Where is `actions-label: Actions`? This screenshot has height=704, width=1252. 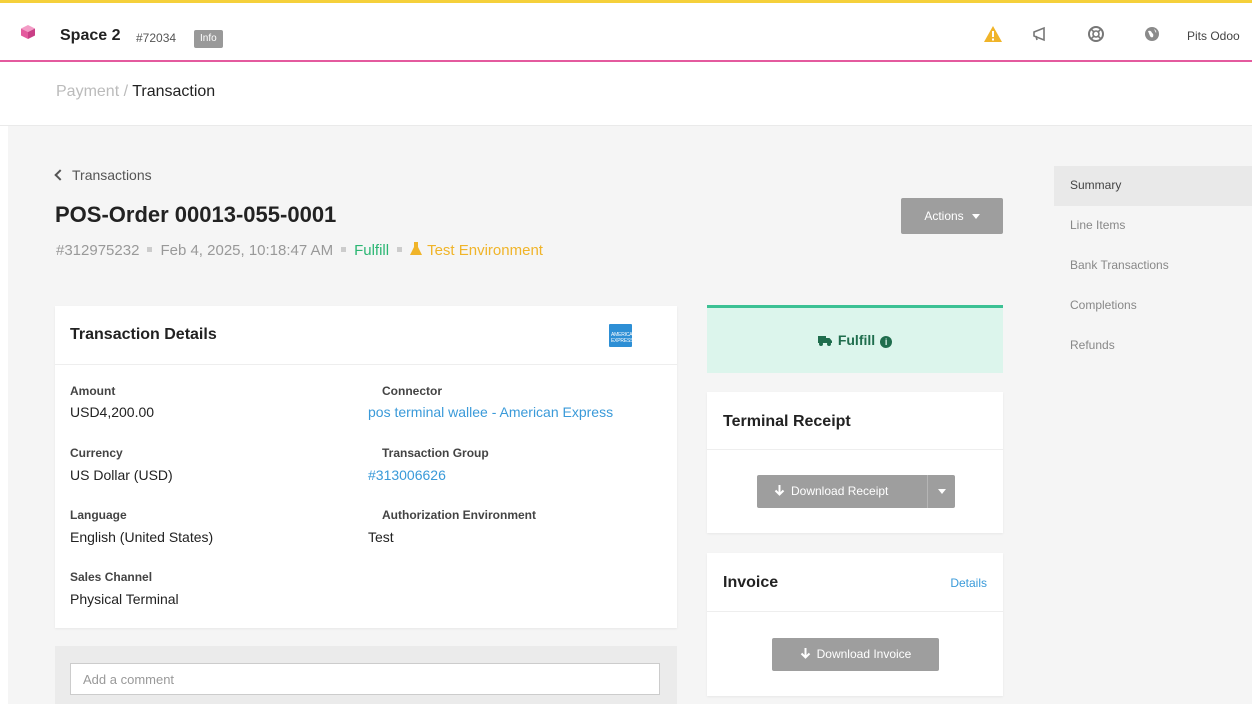
actions-label: Actions is located at coordinates (944, 216).